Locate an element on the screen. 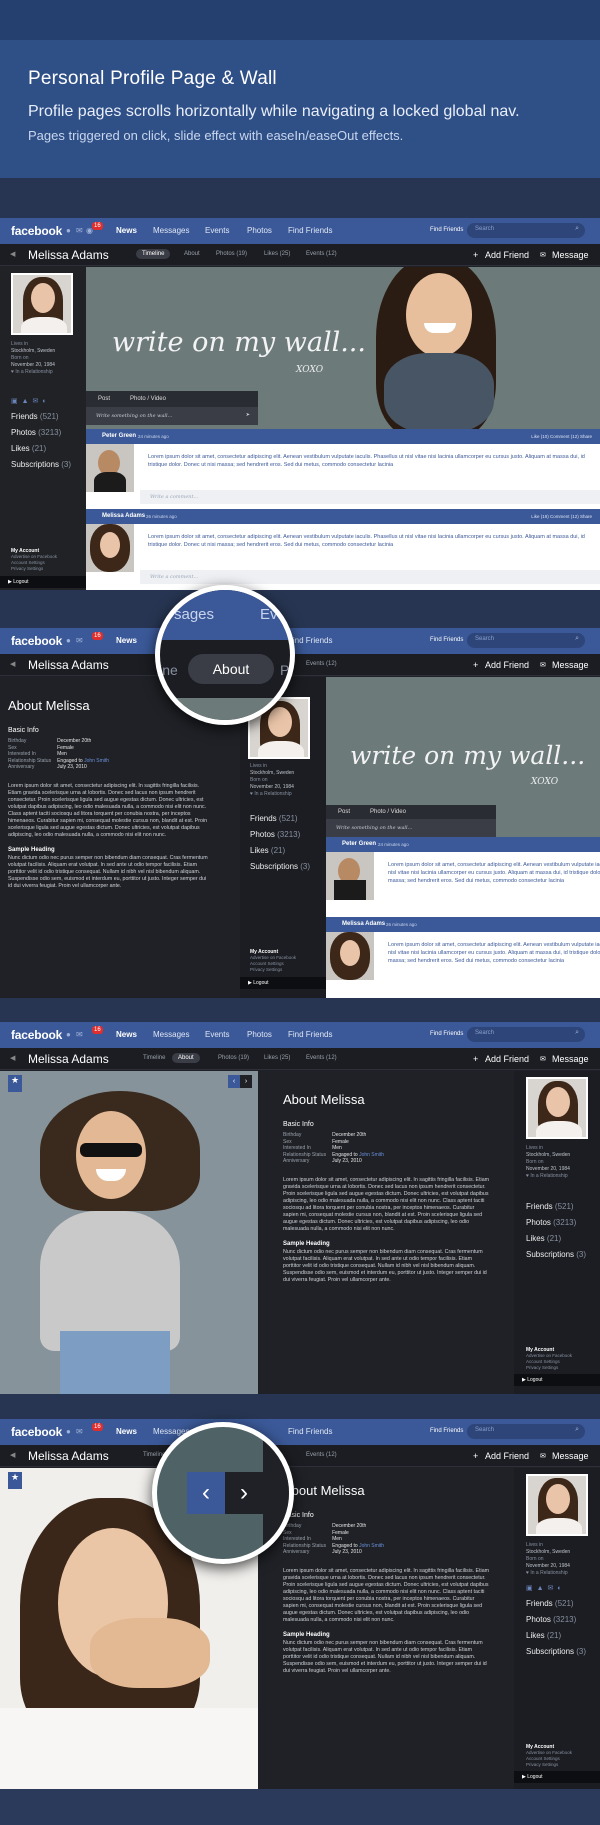 The image size is (600, 1825). tab-timeline: Timeline is located at coordinates (153, 254).